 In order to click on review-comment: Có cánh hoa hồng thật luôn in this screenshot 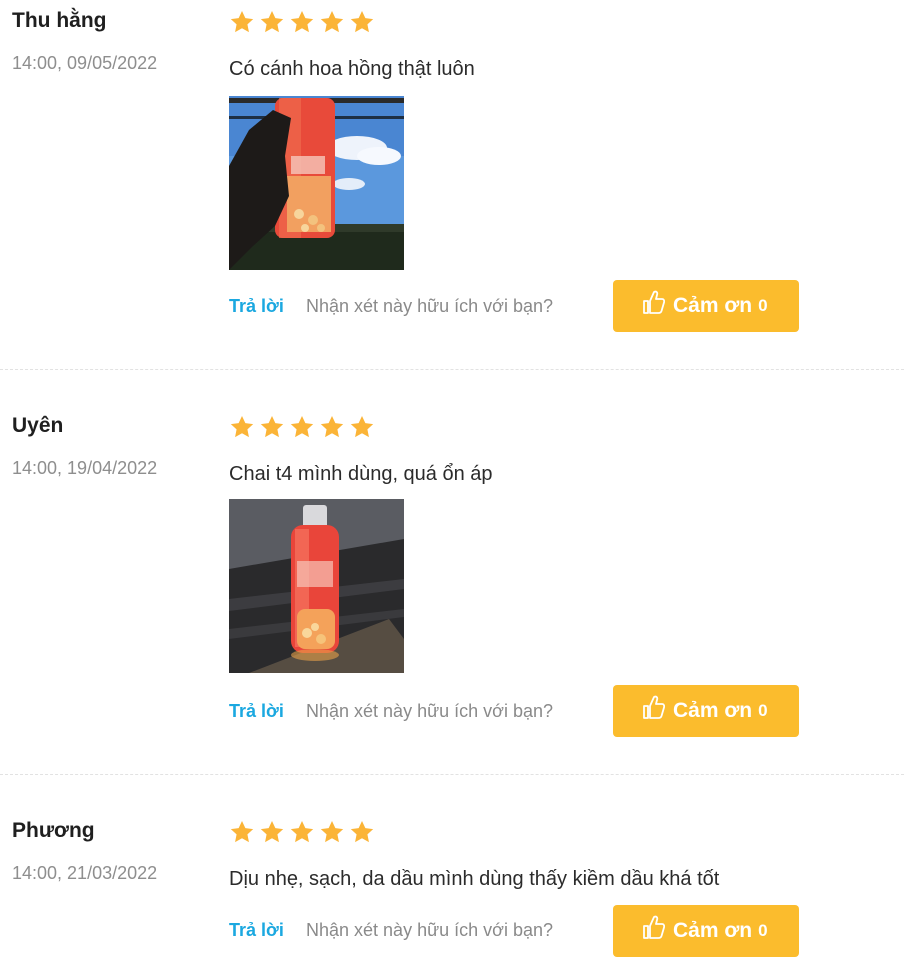, I will do `click(352, 69)`.